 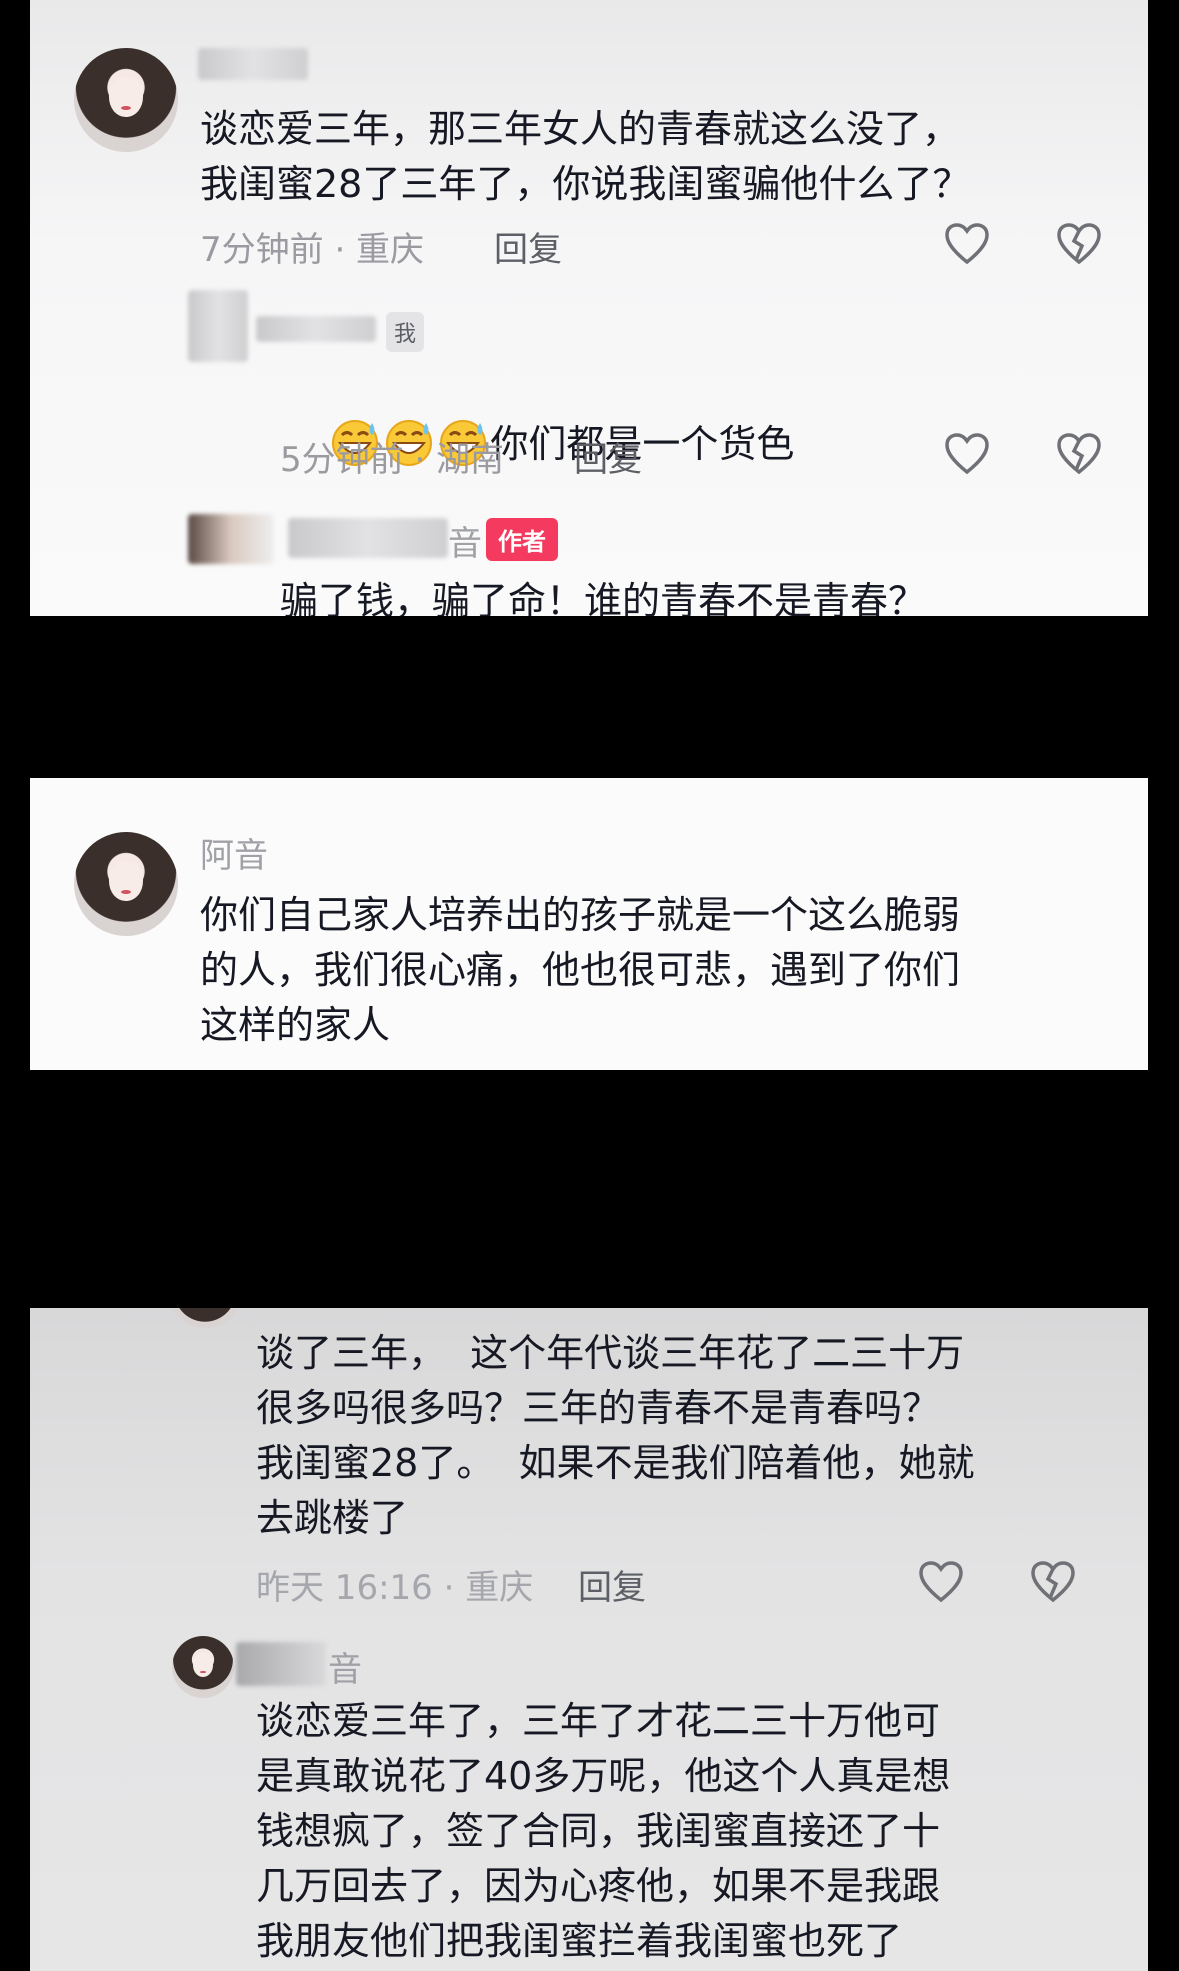 What do you see at coordinates (405, 332) in the screenshot?
I see `me-badge: 我` at bounding box center [405, 332].